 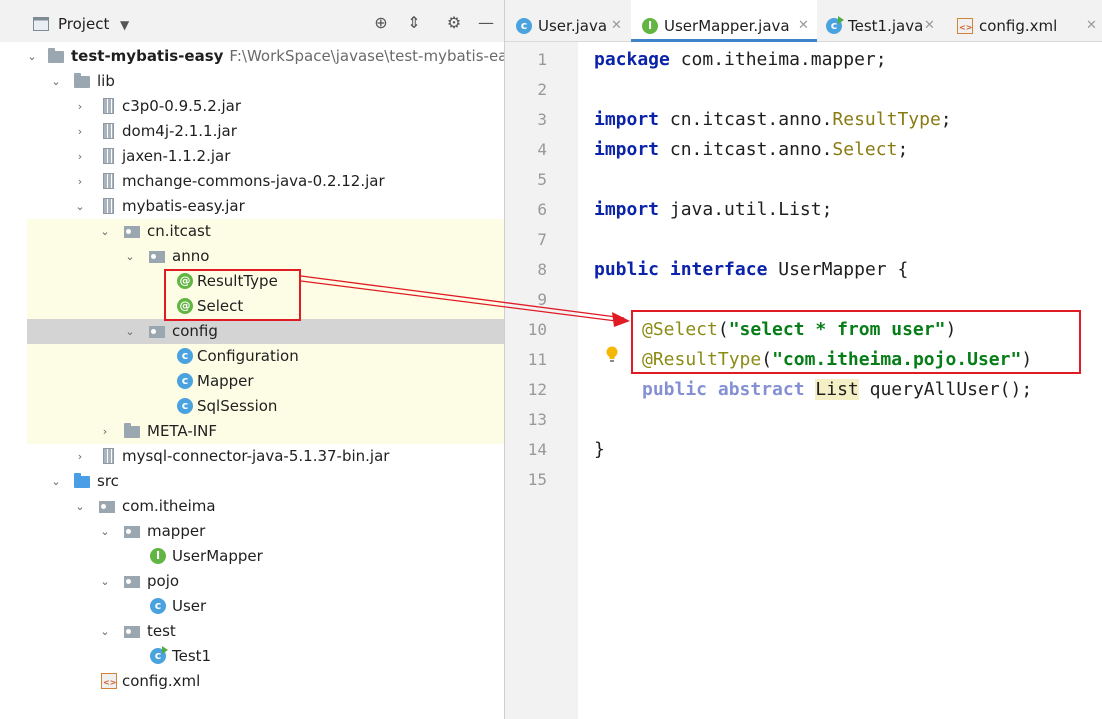 I want to click on tree-item-jar: › mchange-commons-java-0.2.12.jar, so click(x=252, y=181).